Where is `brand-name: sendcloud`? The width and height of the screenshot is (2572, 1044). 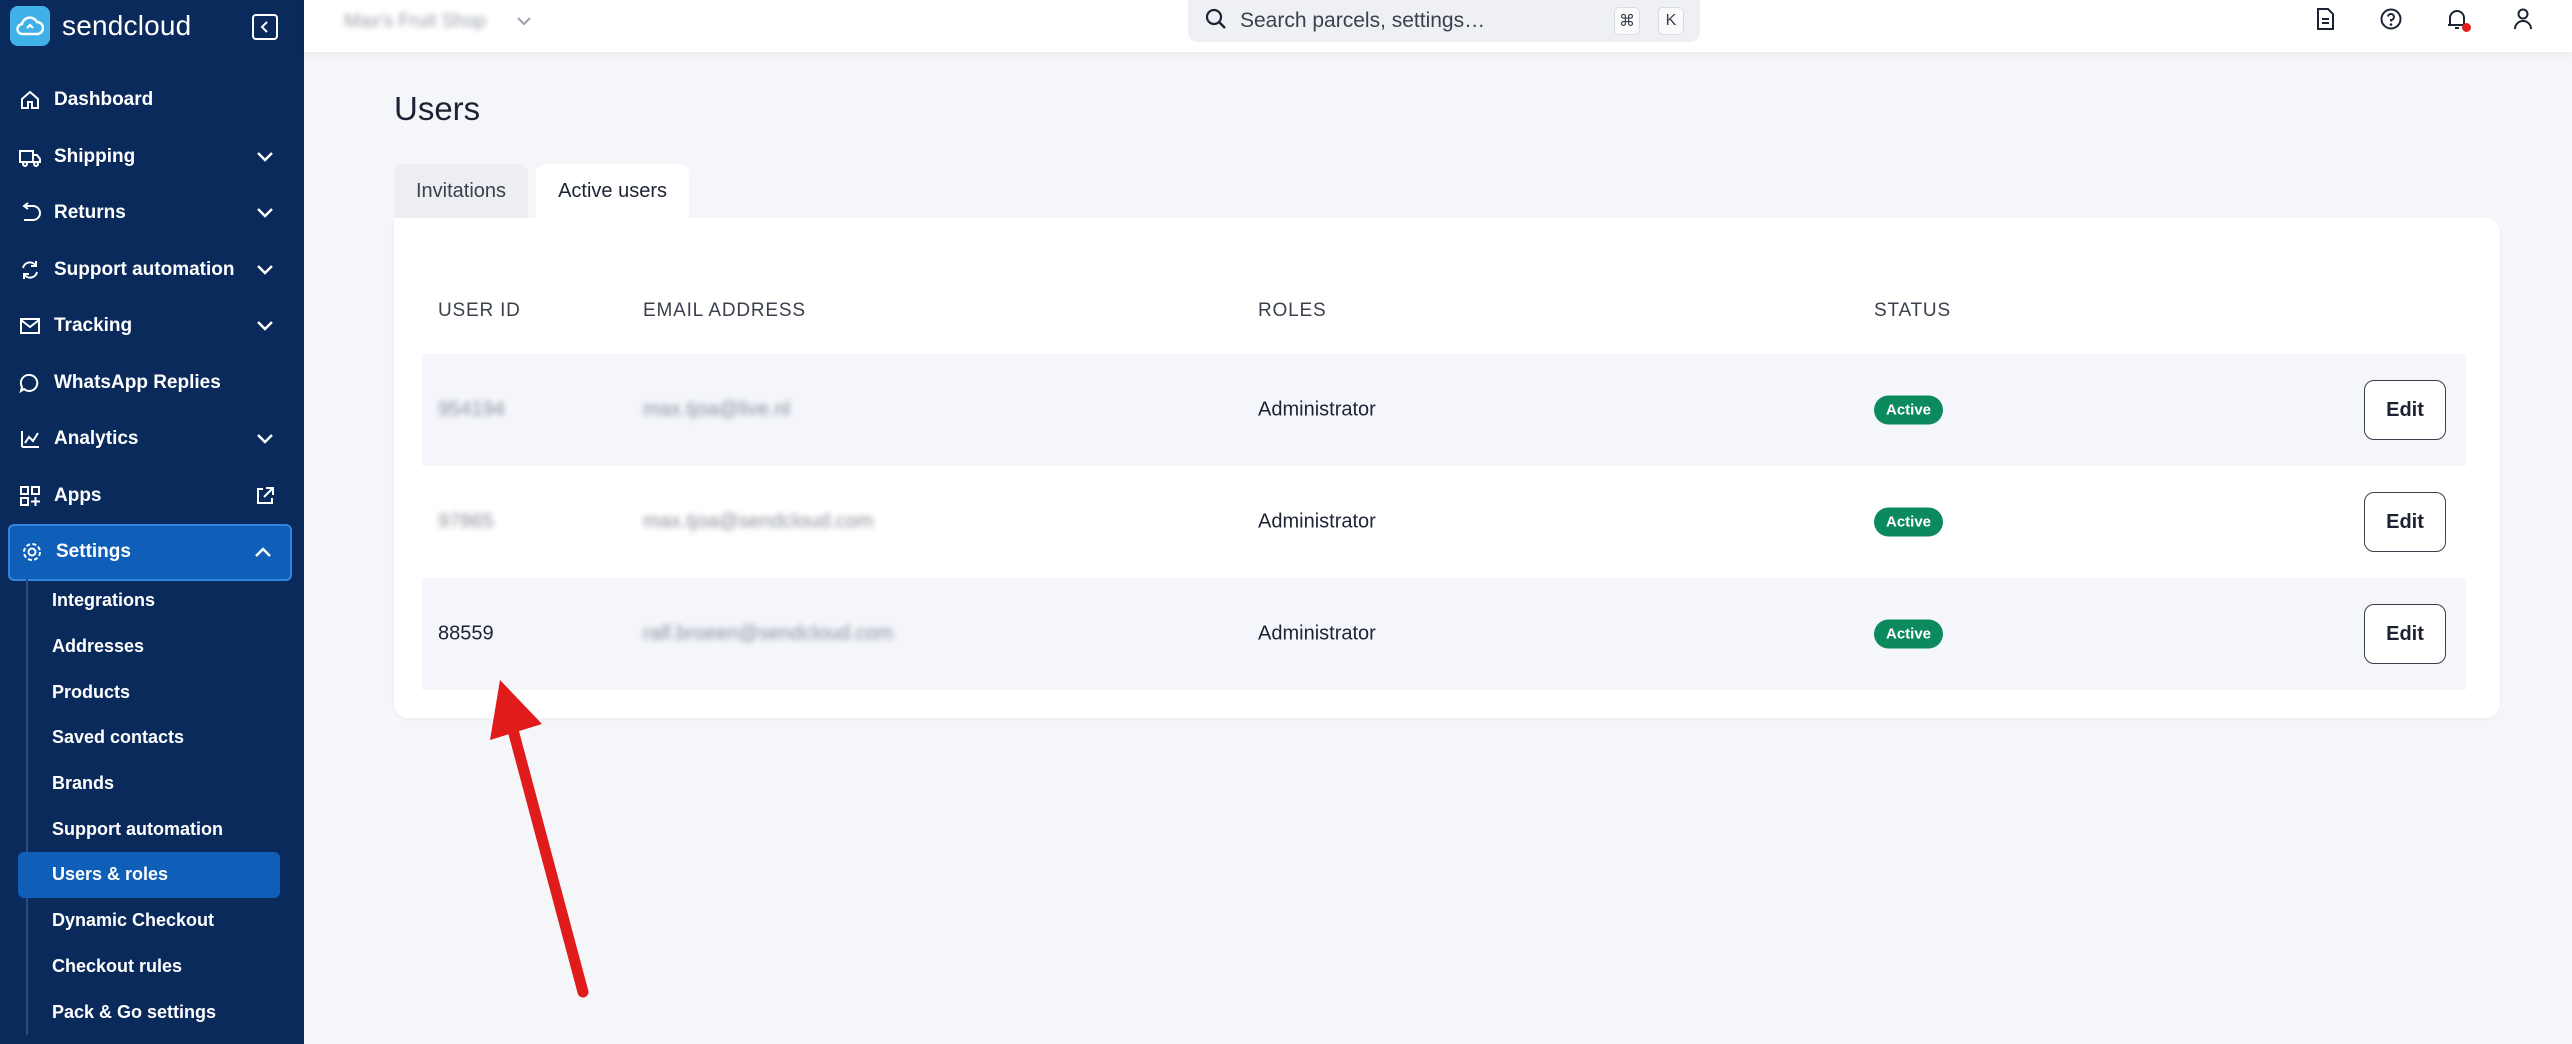
brand-name: sendcloud is located at coordinates (127, 25).